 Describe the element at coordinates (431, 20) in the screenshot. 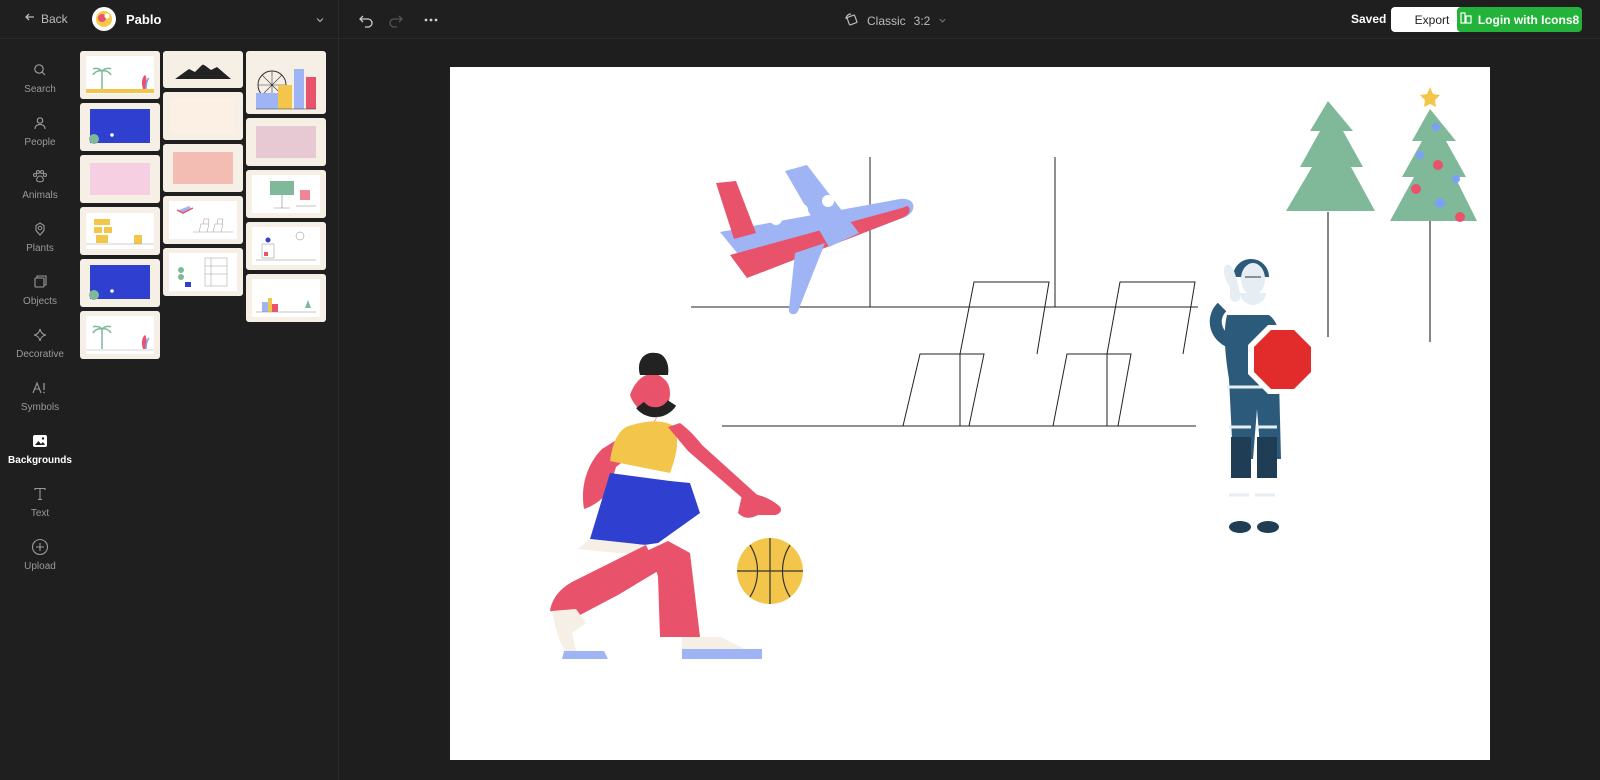

I see `more-options-icon` at that location.